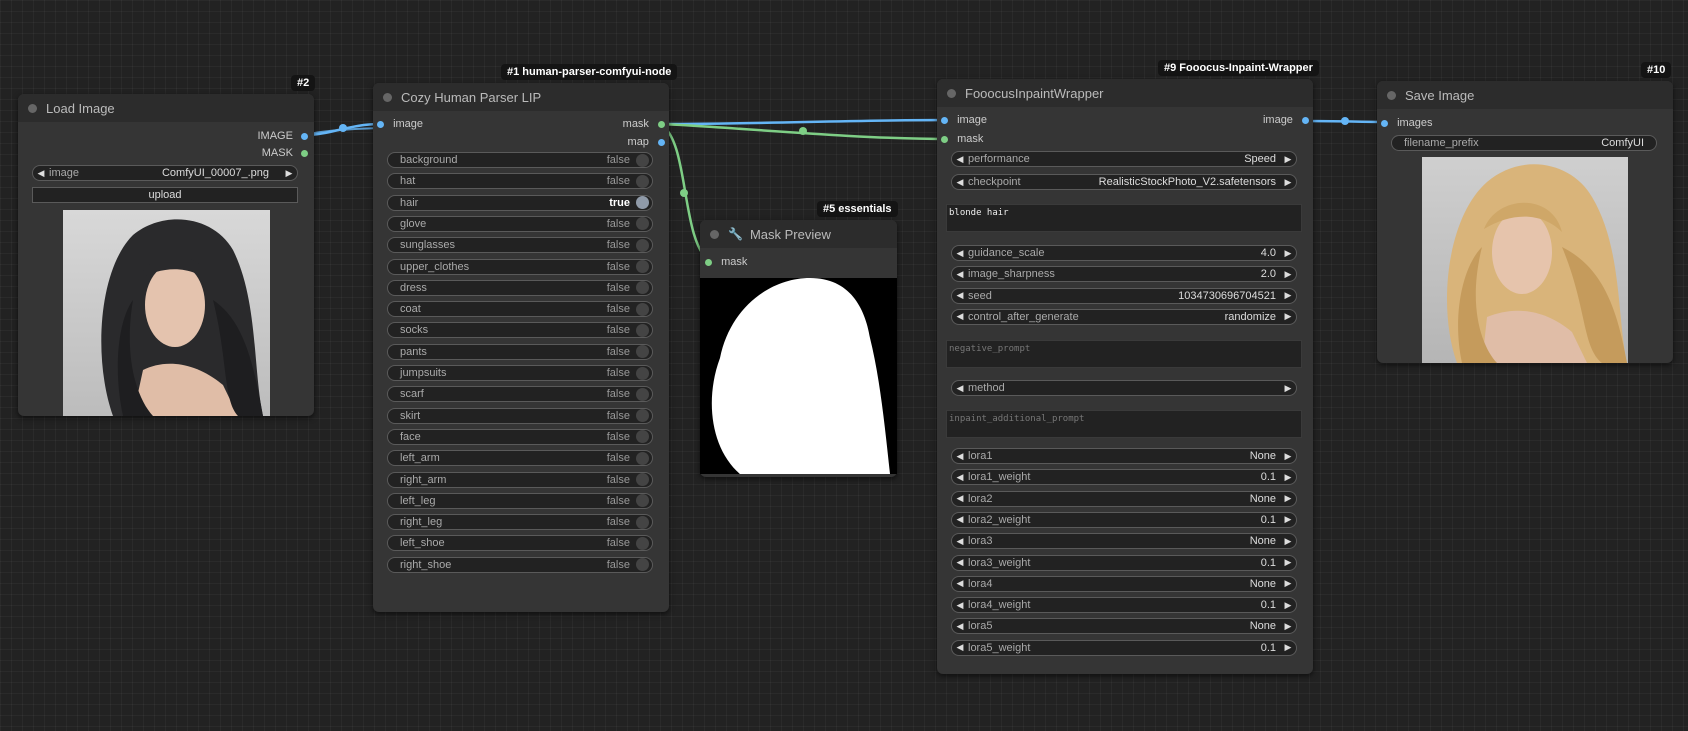  Describe the element at coordinates (803, 131) in the screenshot. I see `link-mask-parser-to-fooocus` at that location.